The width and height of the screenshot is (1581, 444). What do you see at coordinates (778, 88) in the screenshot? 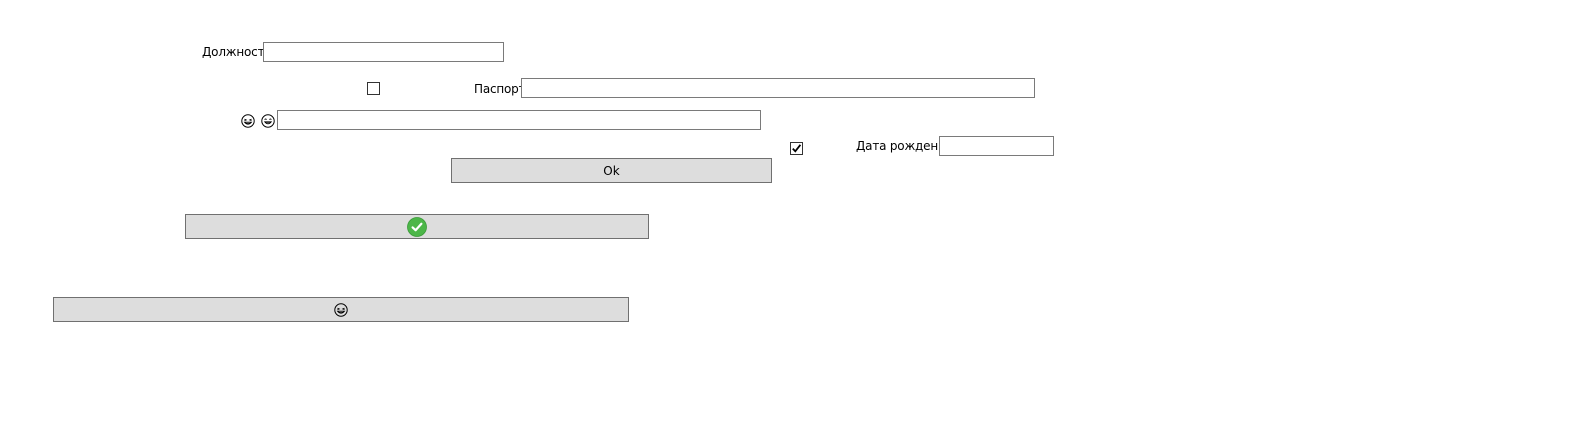
I see `passport-input` at bounding box center [778, 88].